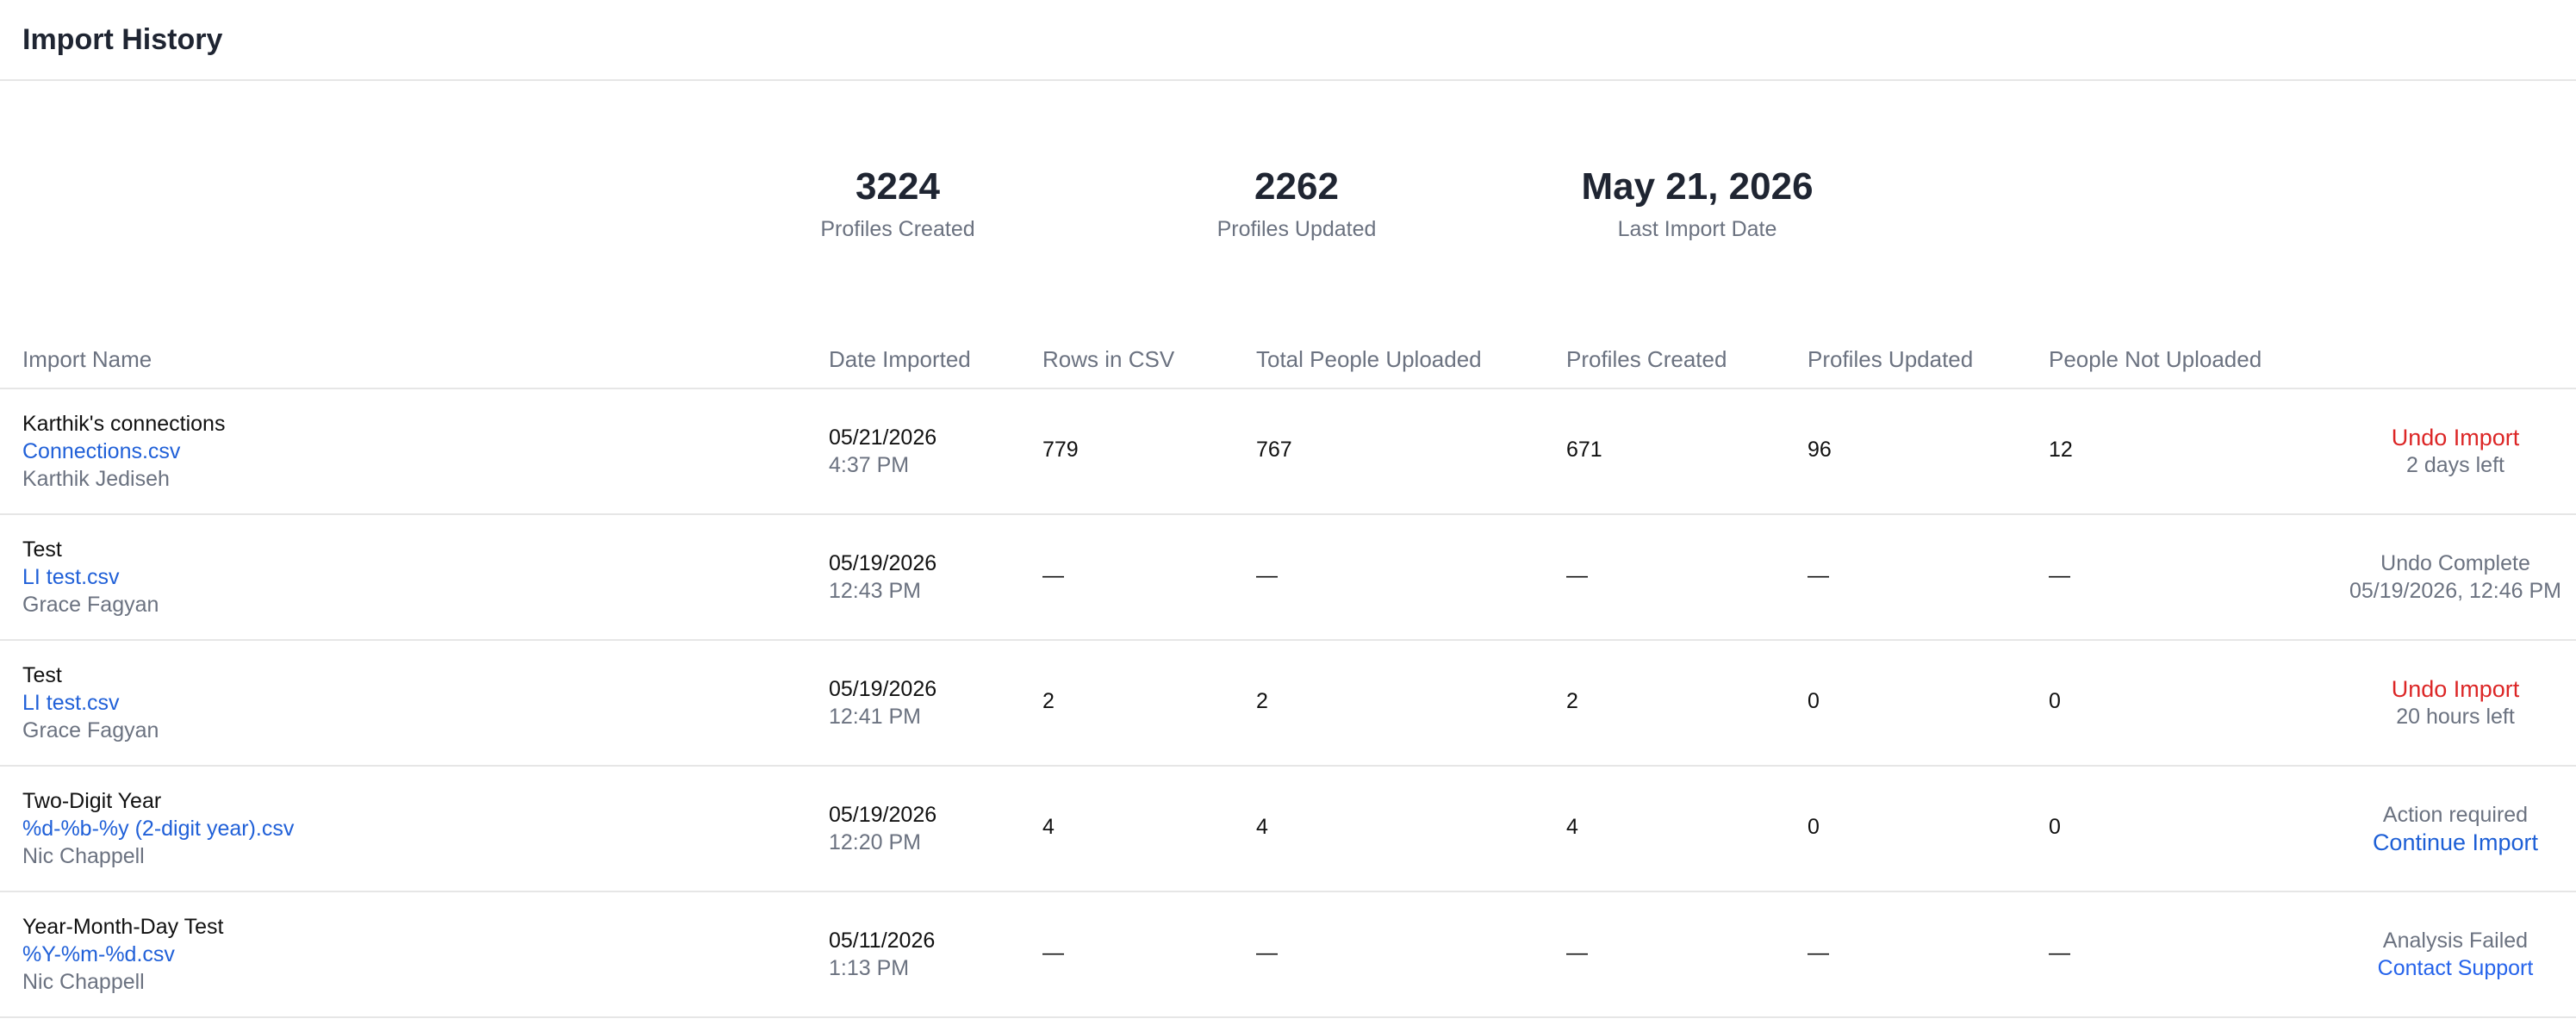  Describe the element at coordinates (883, 451) in the screenshot. I see `date-imported-cell: 05/21/2026 4:37 PM` at that location.